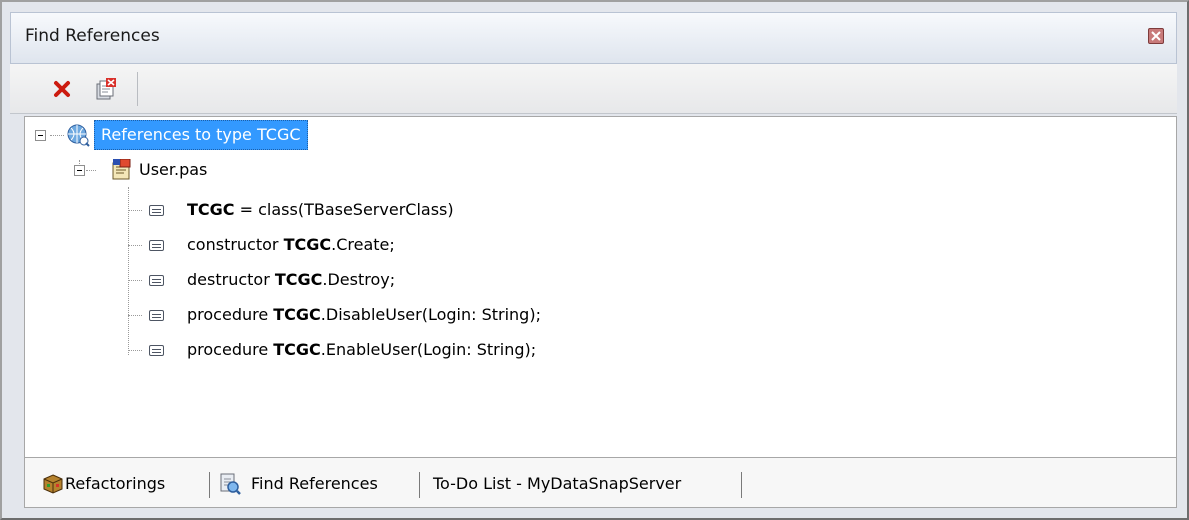 The width and height of the screenshot is (1189, 520). I want to click on references-globe-icon, so click(78, 135).